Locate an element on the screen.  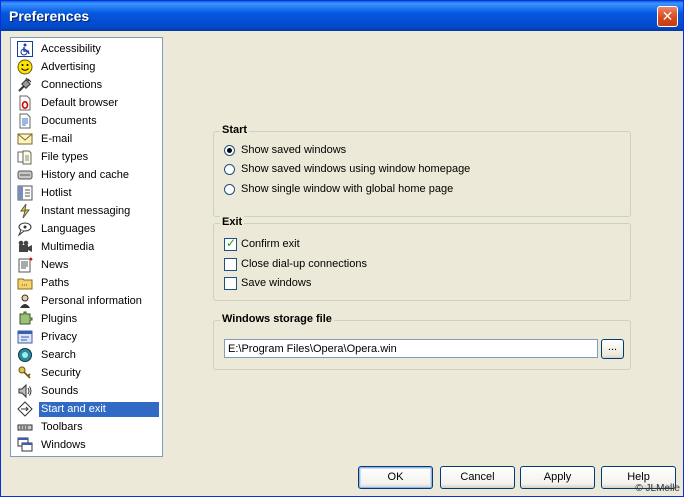
radio-label: Show saved windows is located at coordinates (294, 150).